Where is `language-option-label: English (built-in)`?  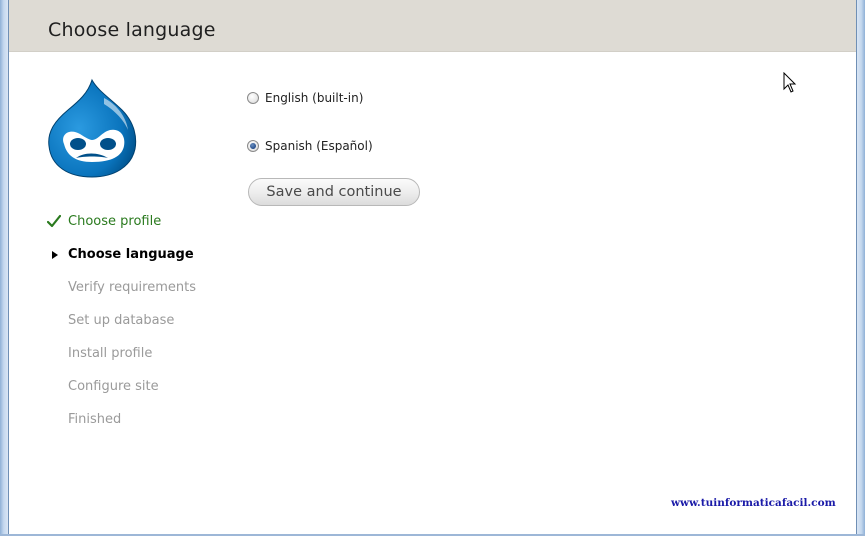 language-option-label: English (built-in) is located at coordinates (314, 98).